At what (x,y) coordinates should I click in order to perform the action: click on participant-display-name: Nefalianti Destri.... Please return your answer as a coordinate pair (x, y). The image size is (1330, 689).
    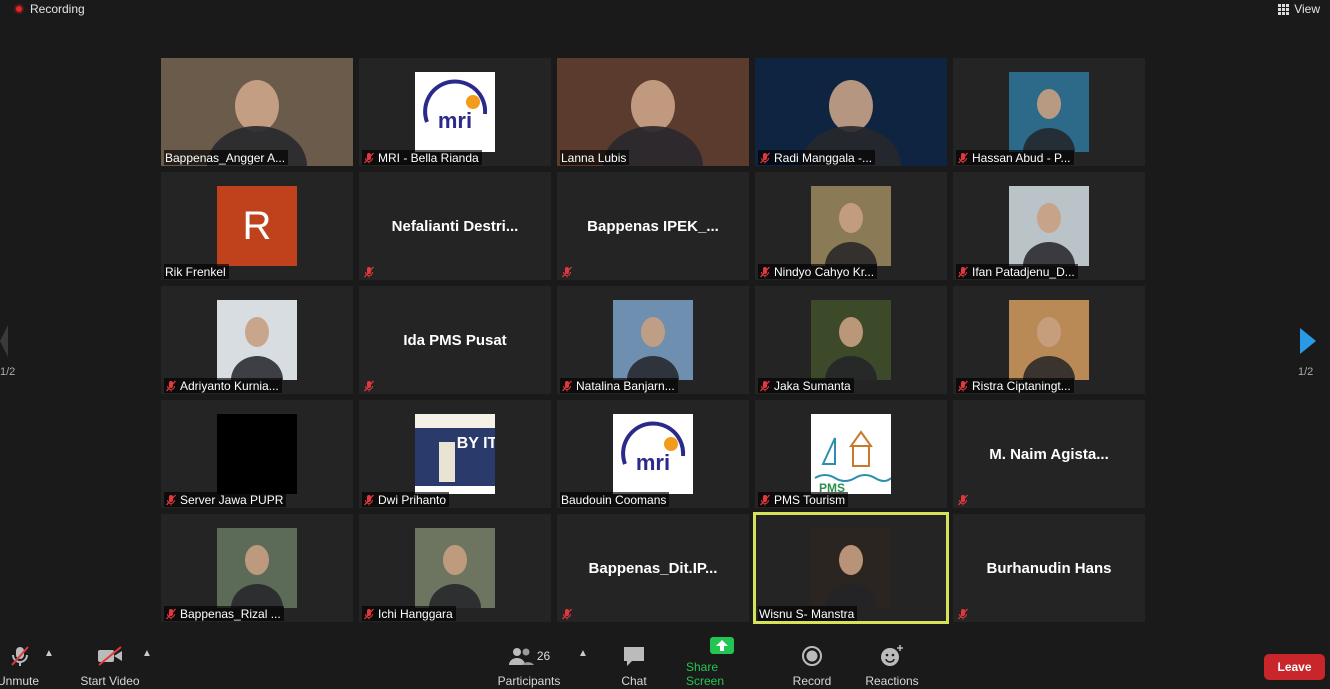
    Looking at the image, I should click on (455, 226).